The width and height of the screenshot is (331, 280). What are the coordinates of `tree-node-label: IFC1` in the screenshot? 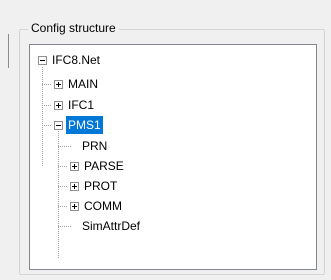 It's located at (81, 105).